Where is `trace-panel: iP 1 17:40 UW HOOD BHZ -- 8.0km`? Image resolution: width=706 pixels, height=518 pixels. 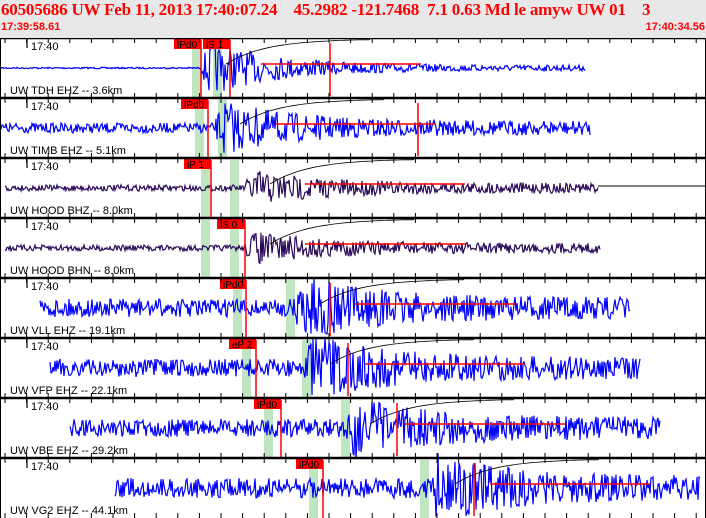 trace-panel: iP 1 17:40 UW HOOD BHZ -- 8.0km is located at coordinates (353, 187).